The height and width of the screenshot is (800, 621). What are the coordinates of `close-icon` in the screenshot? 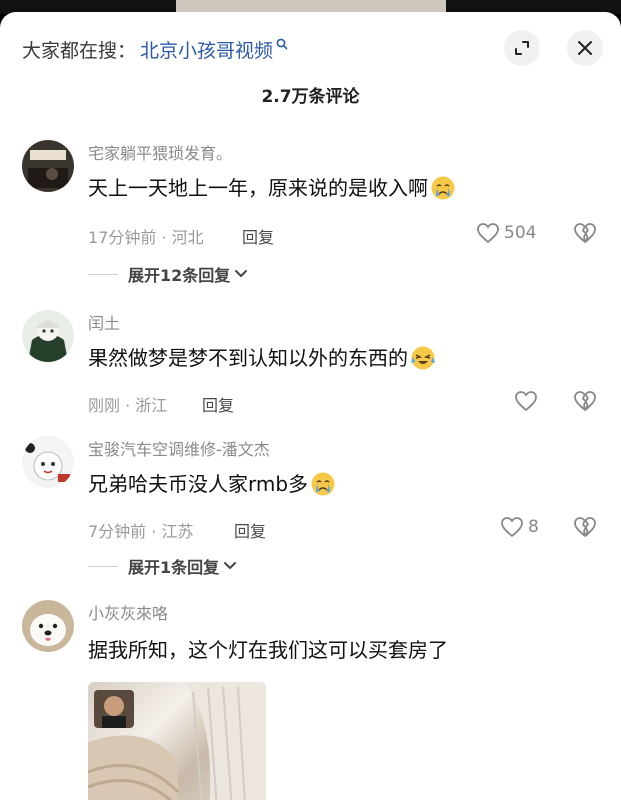 It's located at (585, 48).